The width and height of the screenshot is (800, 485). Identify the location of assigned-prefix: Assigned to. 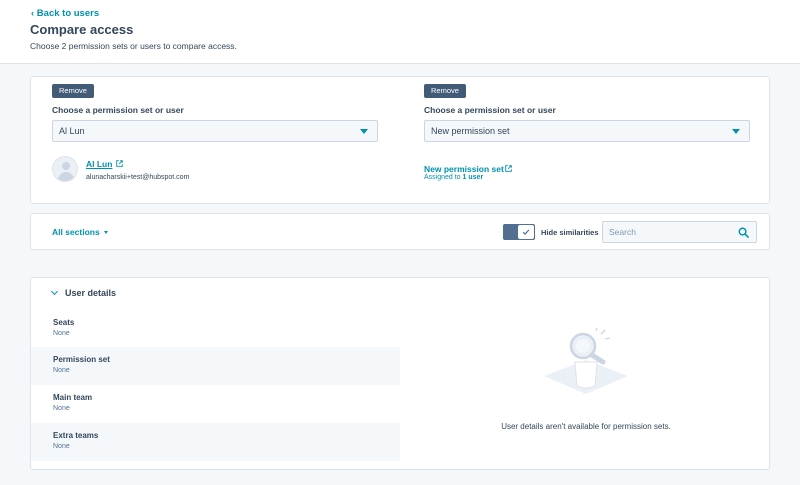
(442, 177).